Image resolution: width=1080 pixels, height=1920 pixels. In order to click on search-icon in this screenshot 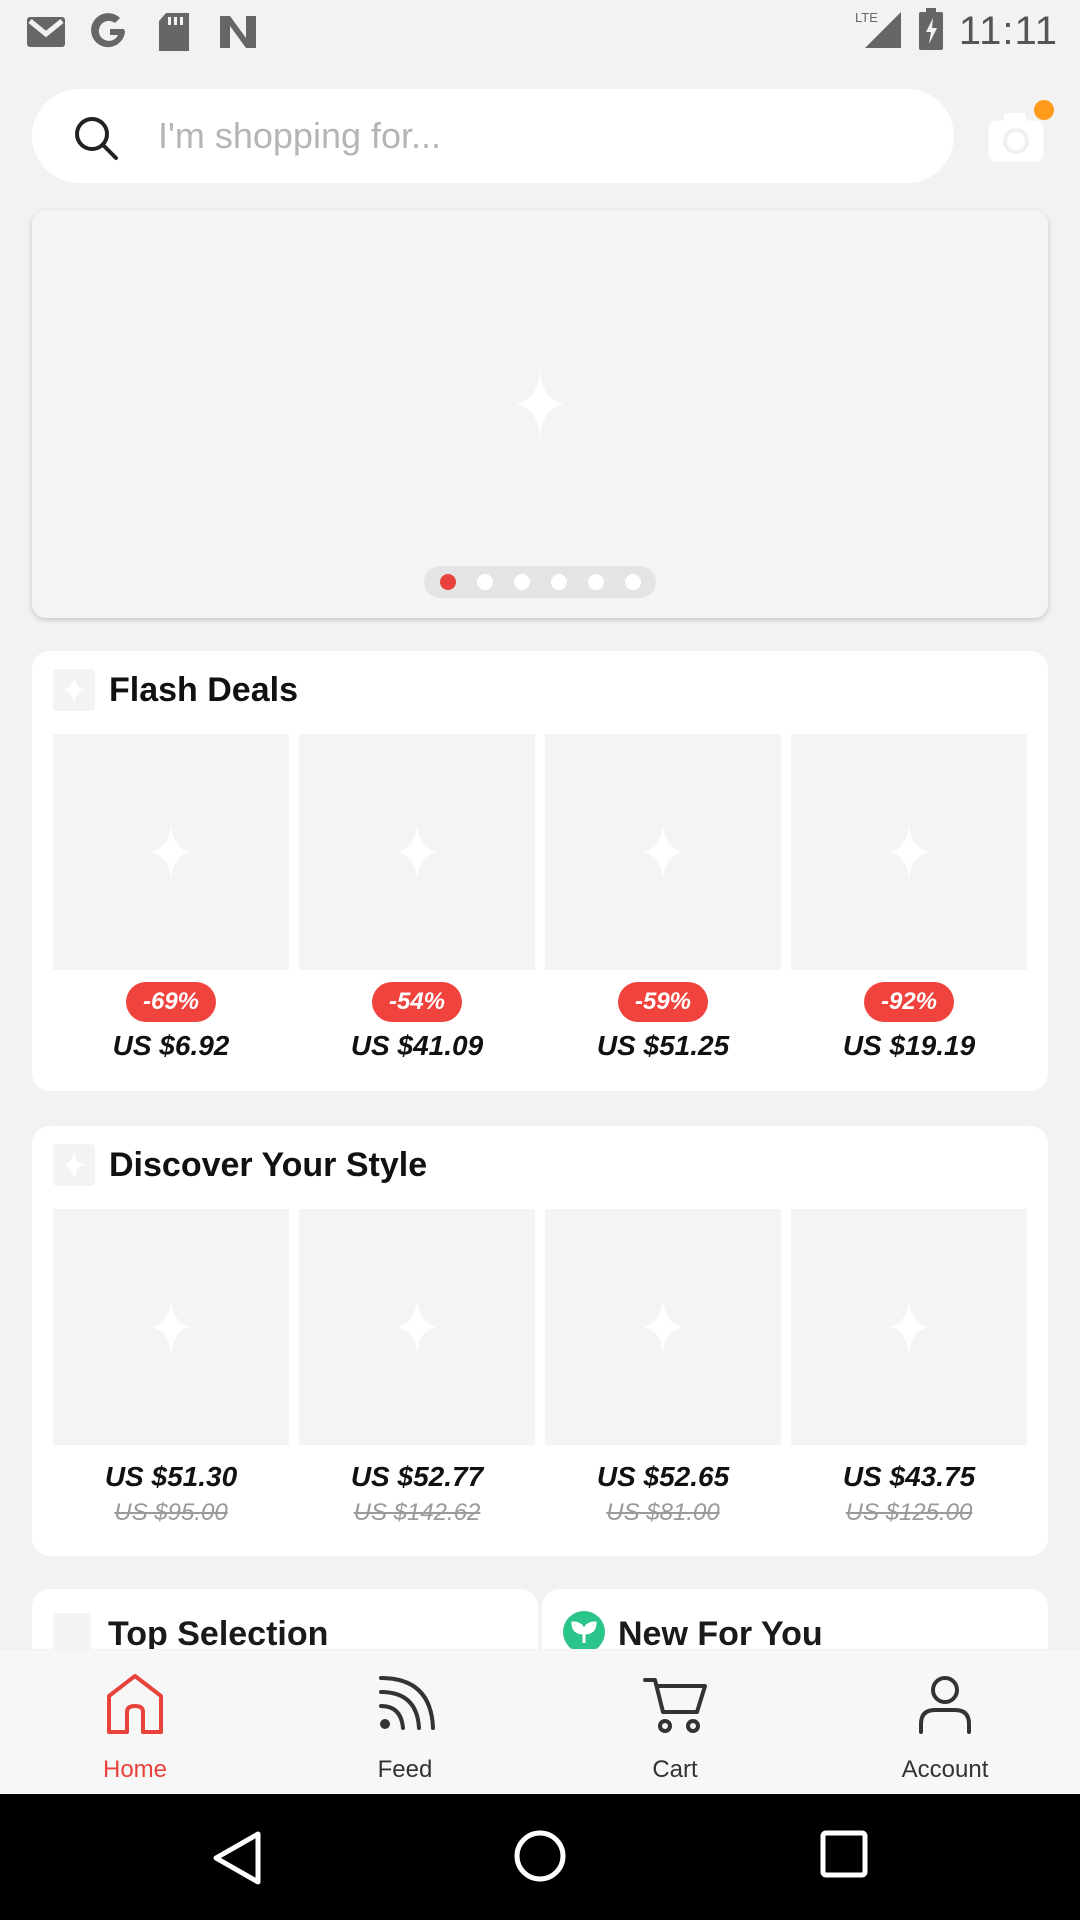, I will do `click(96, 138)`.